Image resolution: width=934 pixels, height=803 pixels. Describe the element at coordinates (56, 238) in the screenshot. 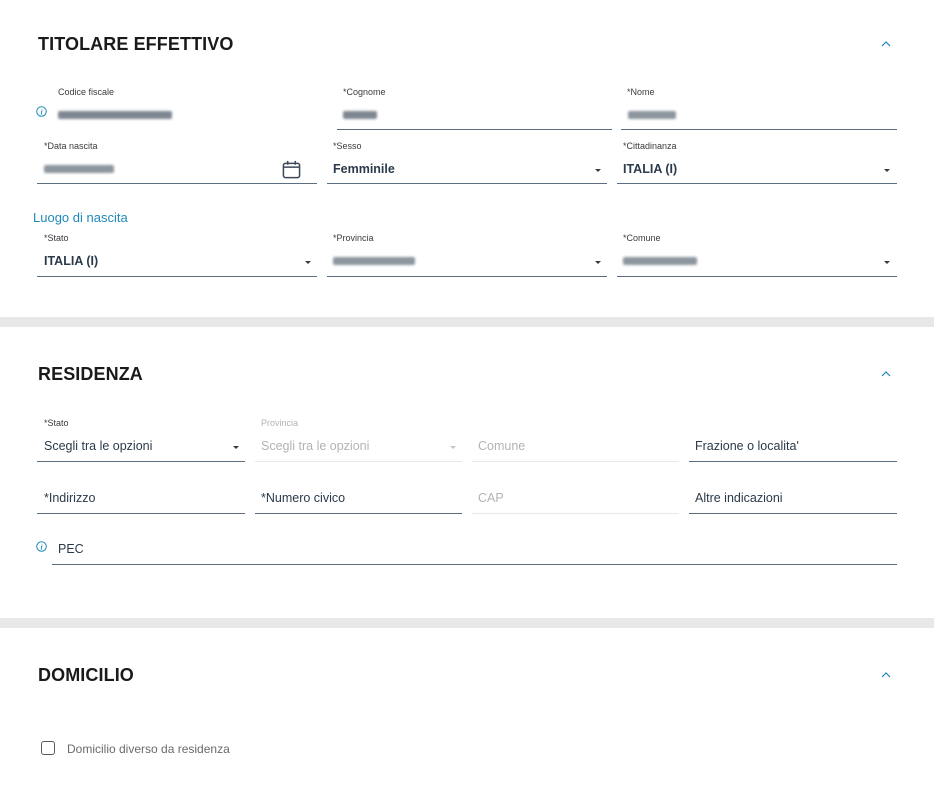

I see `stato-nascita-label: *Stato` at that location.